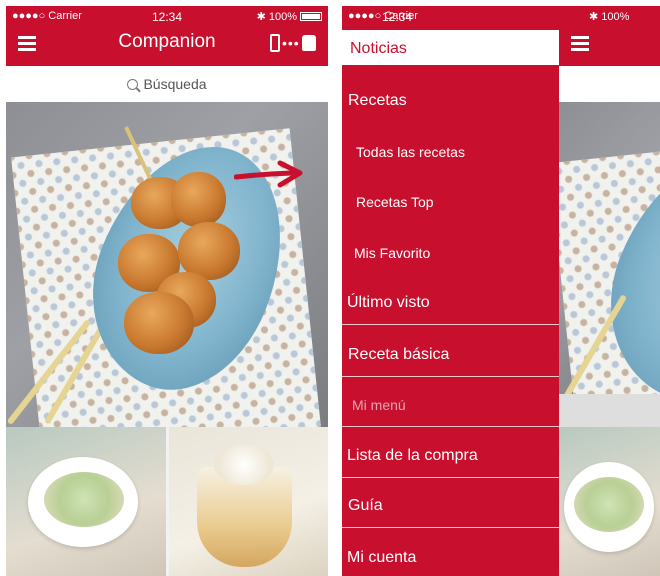  What do you see at coordinates (453, 506) in the screenshot?
I see `menu-item-guia: Guía` at bounding box center [453, 506].